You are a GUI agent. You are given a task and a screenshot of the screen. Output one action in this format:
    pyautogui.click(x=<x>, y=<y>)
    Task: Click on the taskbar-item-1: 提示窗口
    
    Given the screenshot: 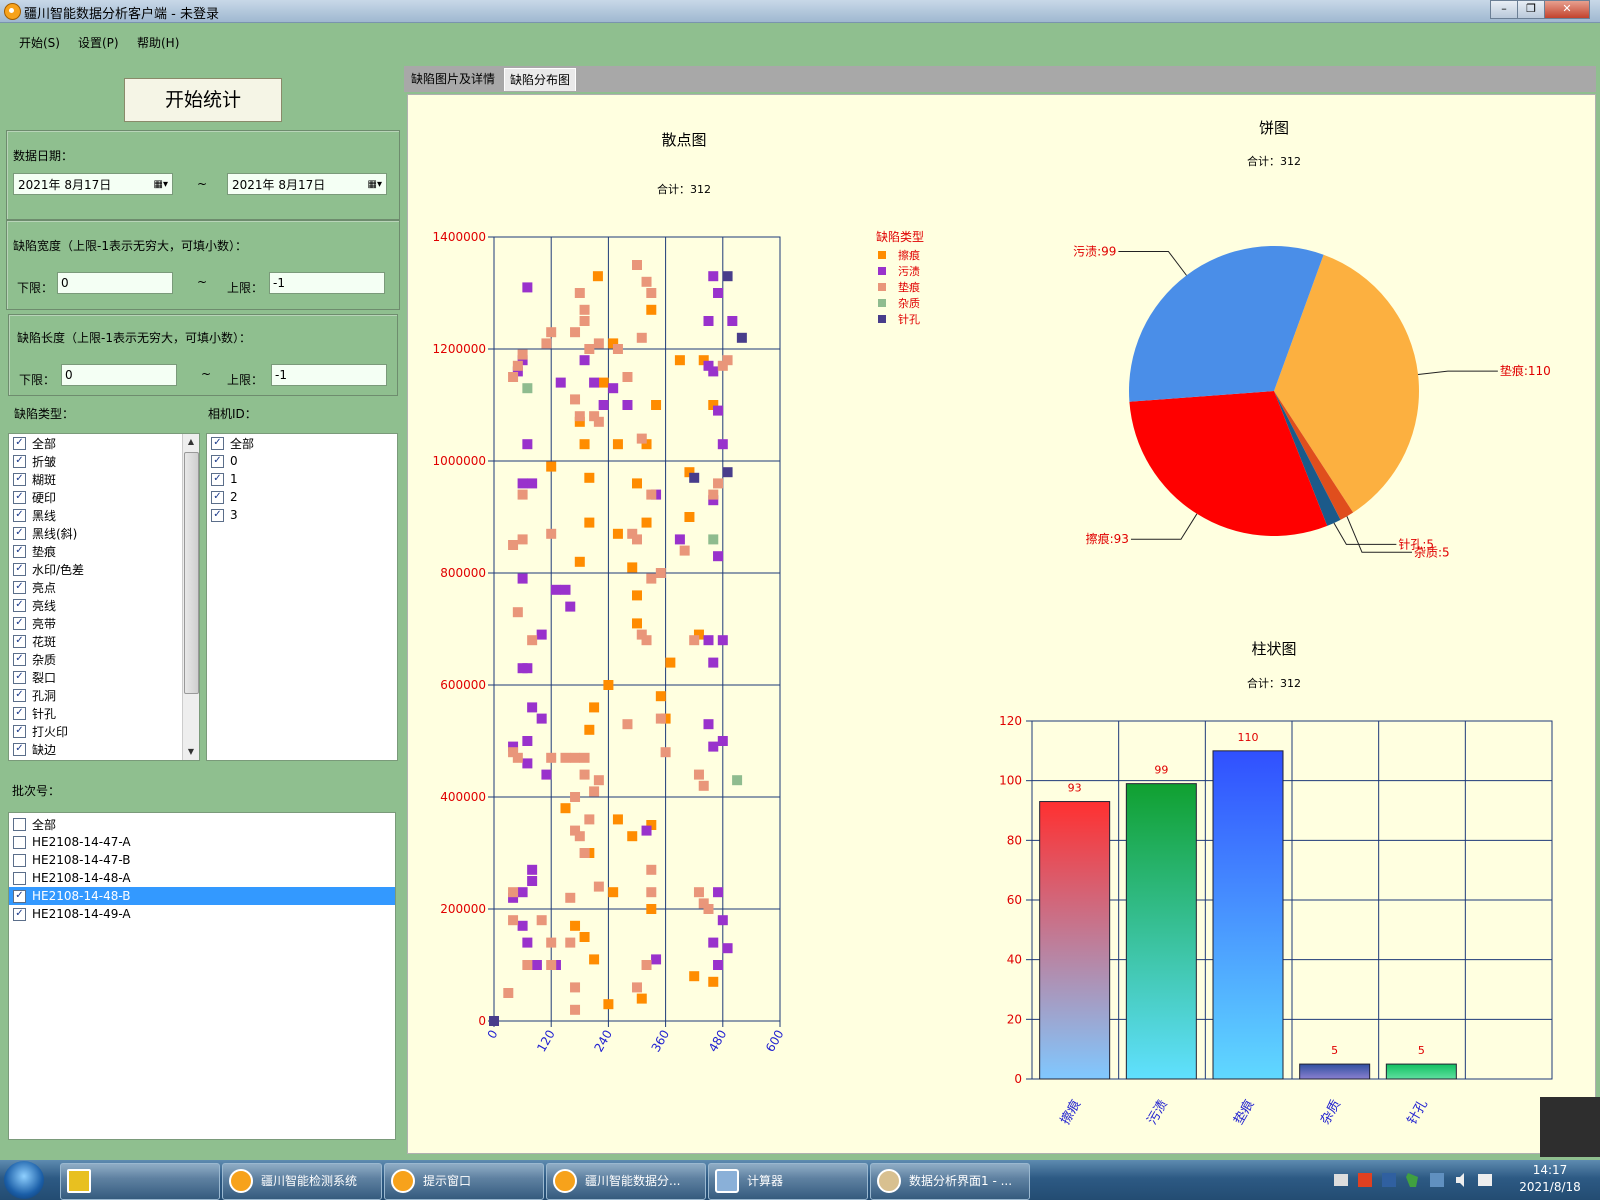 What is the action you would take?
    pyautogui.click(x=464, y=1181)
    